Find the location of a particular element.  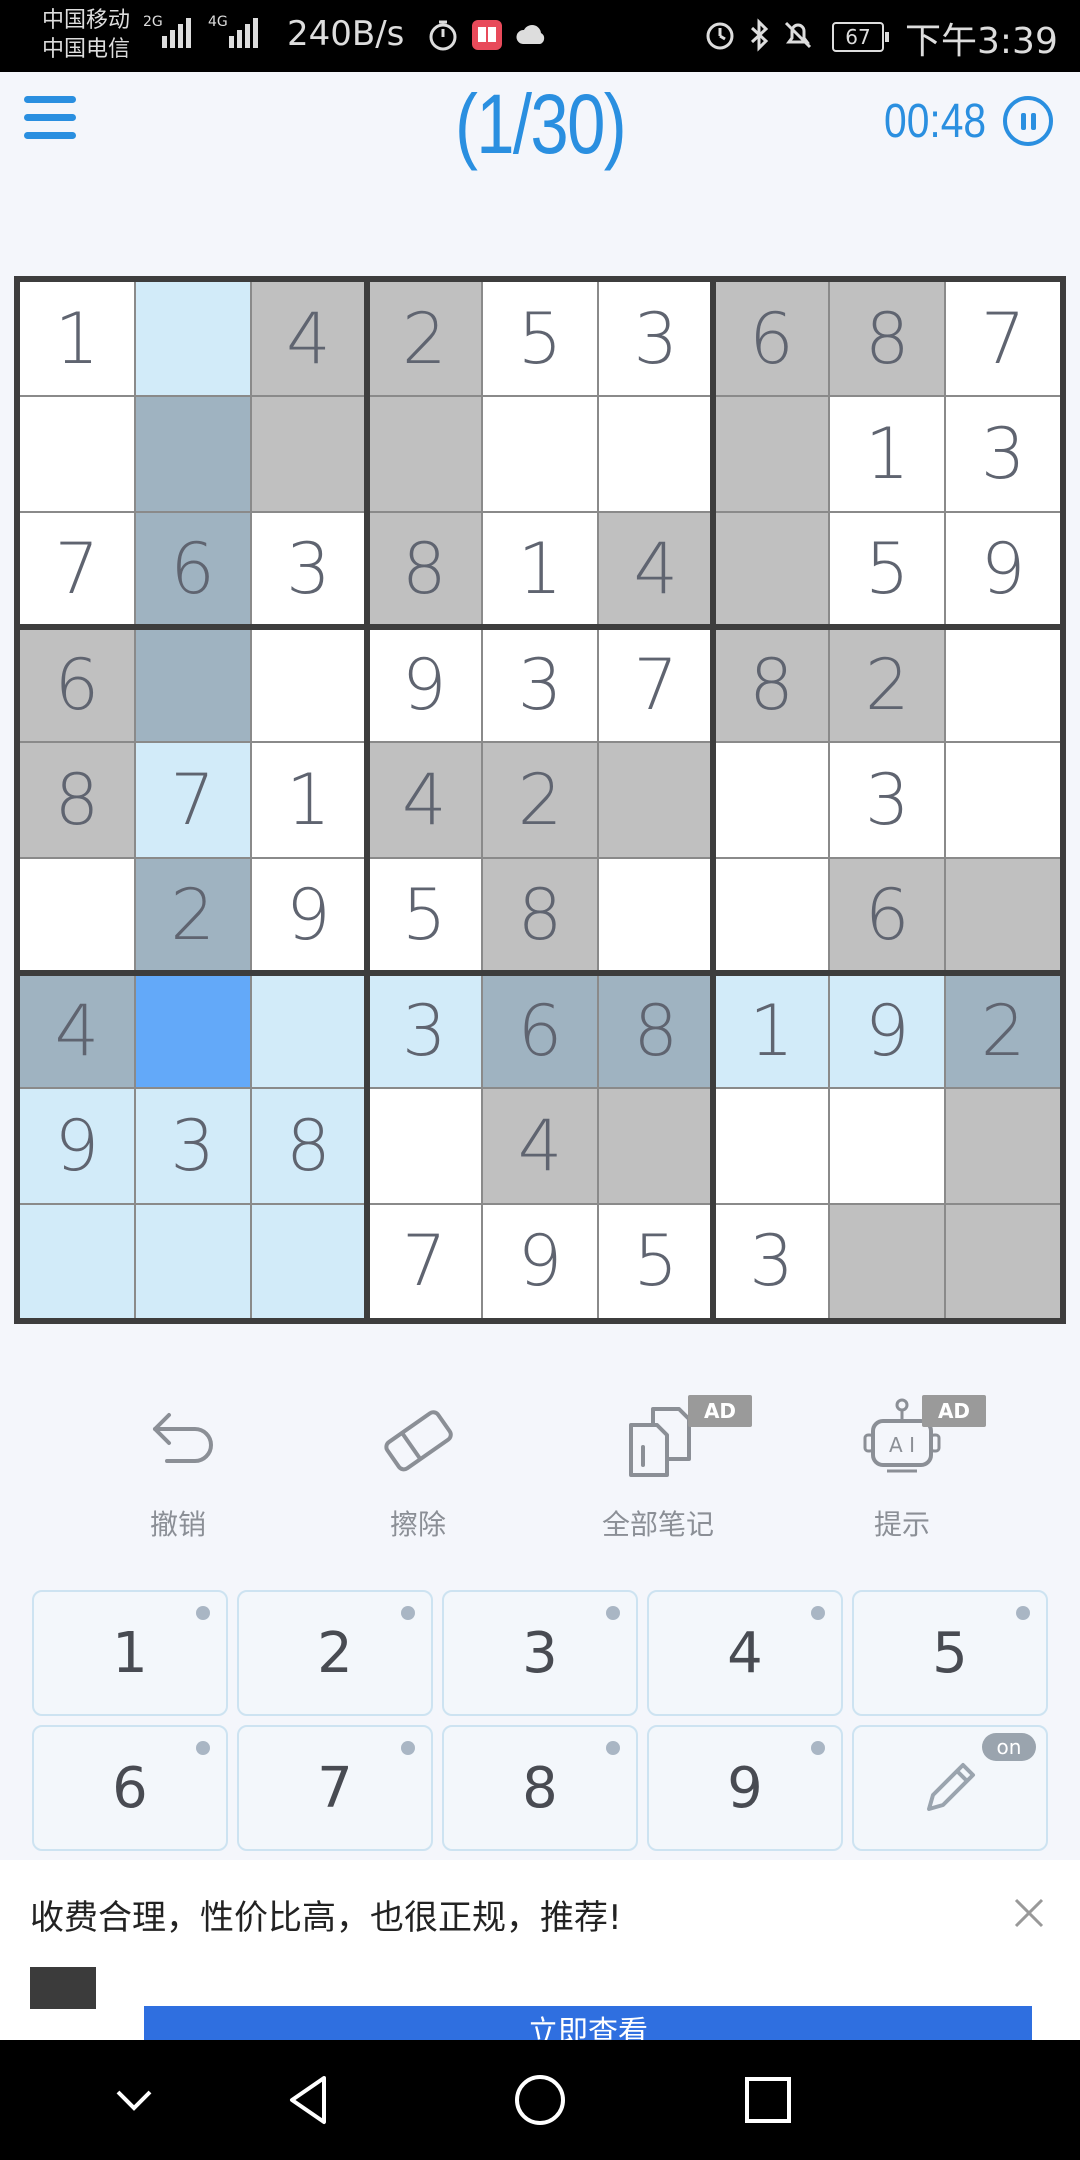

number-key: 2 is located at coordinates (335, 1653).